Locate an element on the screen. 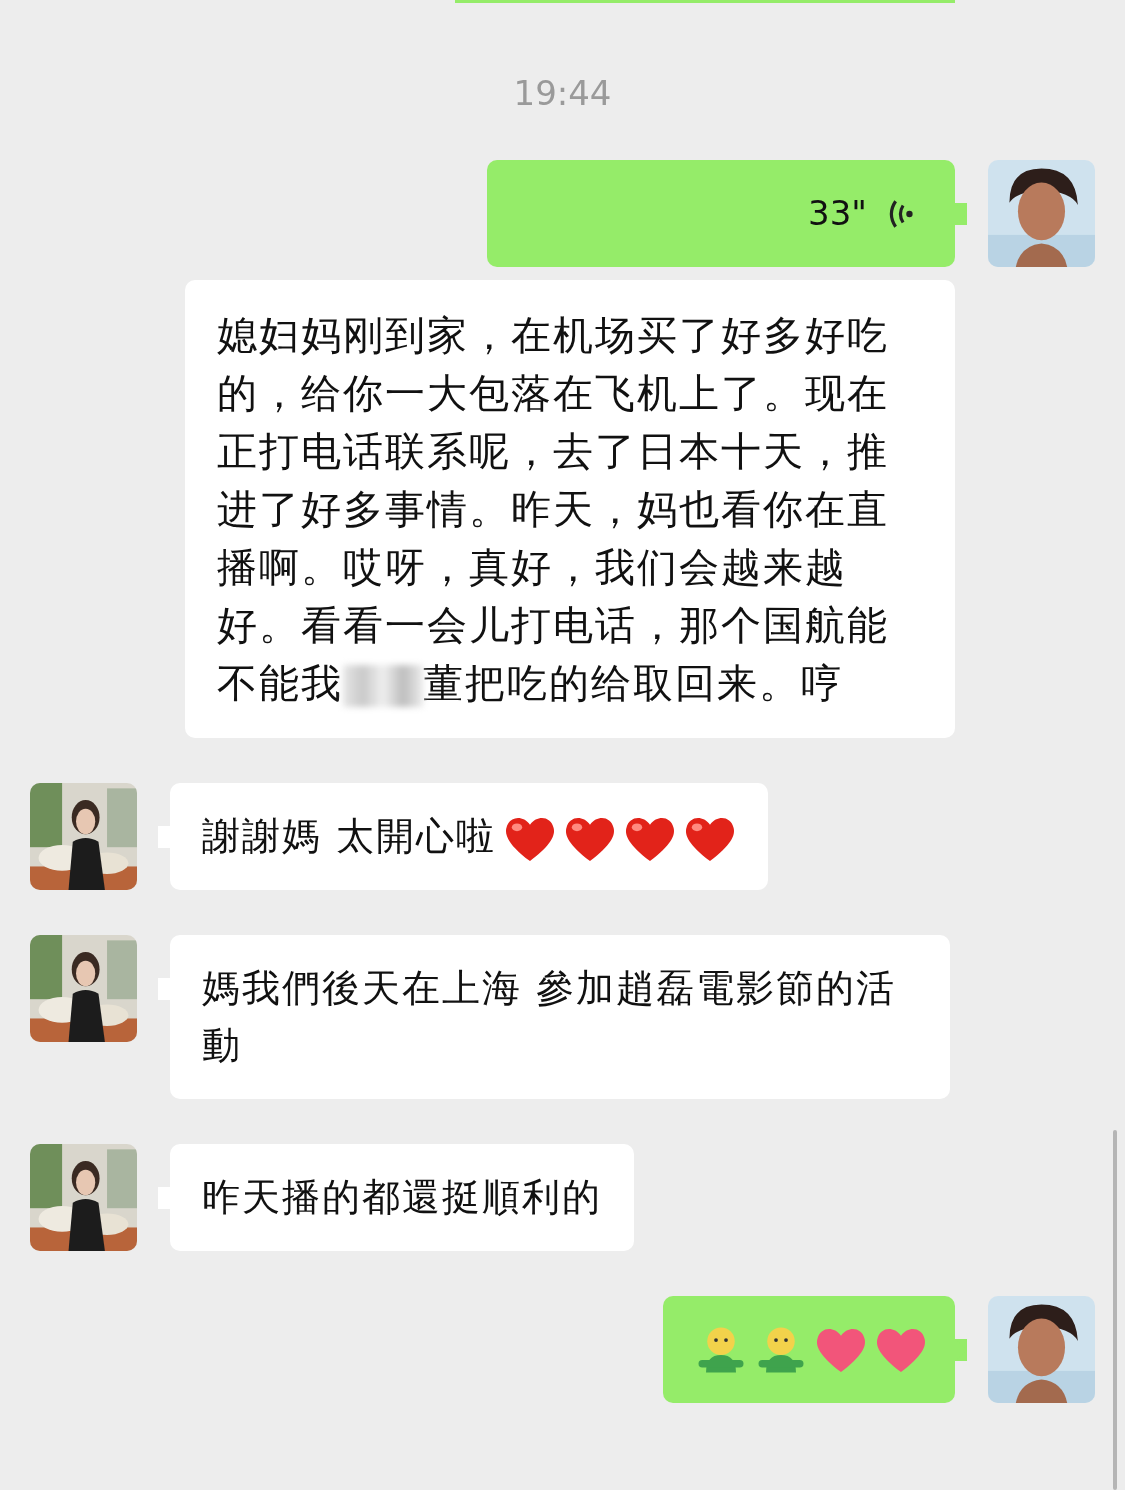  message-bubble: 謝謝媽 太開心啦 is located at coordinates (469, 836).